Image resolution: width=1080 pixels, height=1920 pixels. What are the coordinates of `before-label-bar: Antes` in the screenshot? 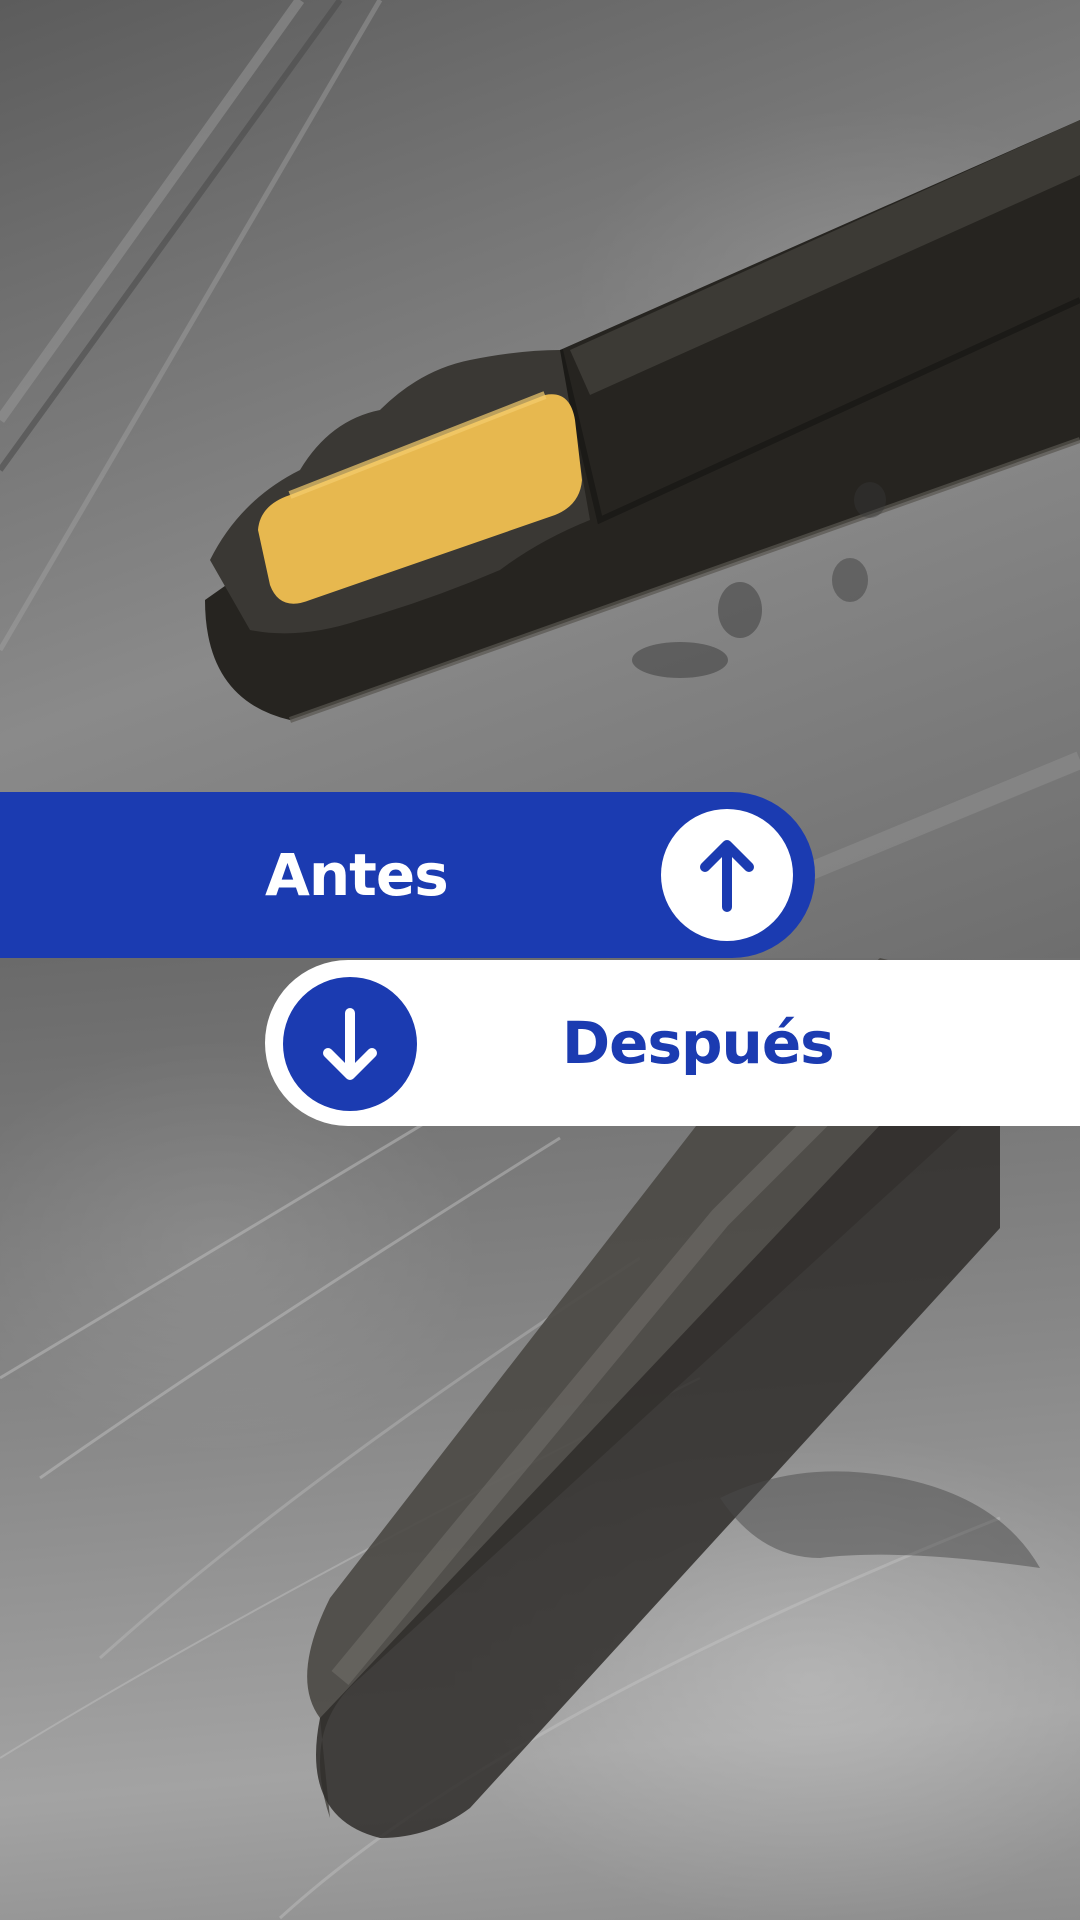 It's located at (407, 875).